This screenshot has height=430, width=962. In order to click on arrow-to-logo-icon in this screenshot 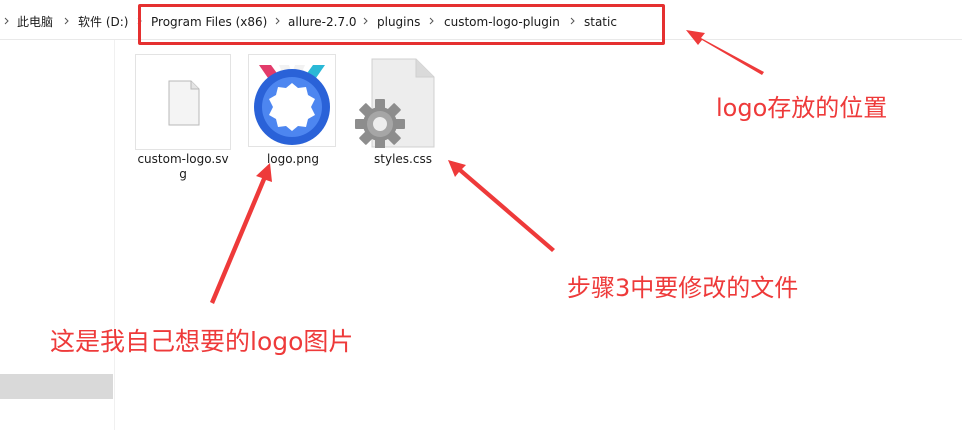, I will do `click(241, 233)`.